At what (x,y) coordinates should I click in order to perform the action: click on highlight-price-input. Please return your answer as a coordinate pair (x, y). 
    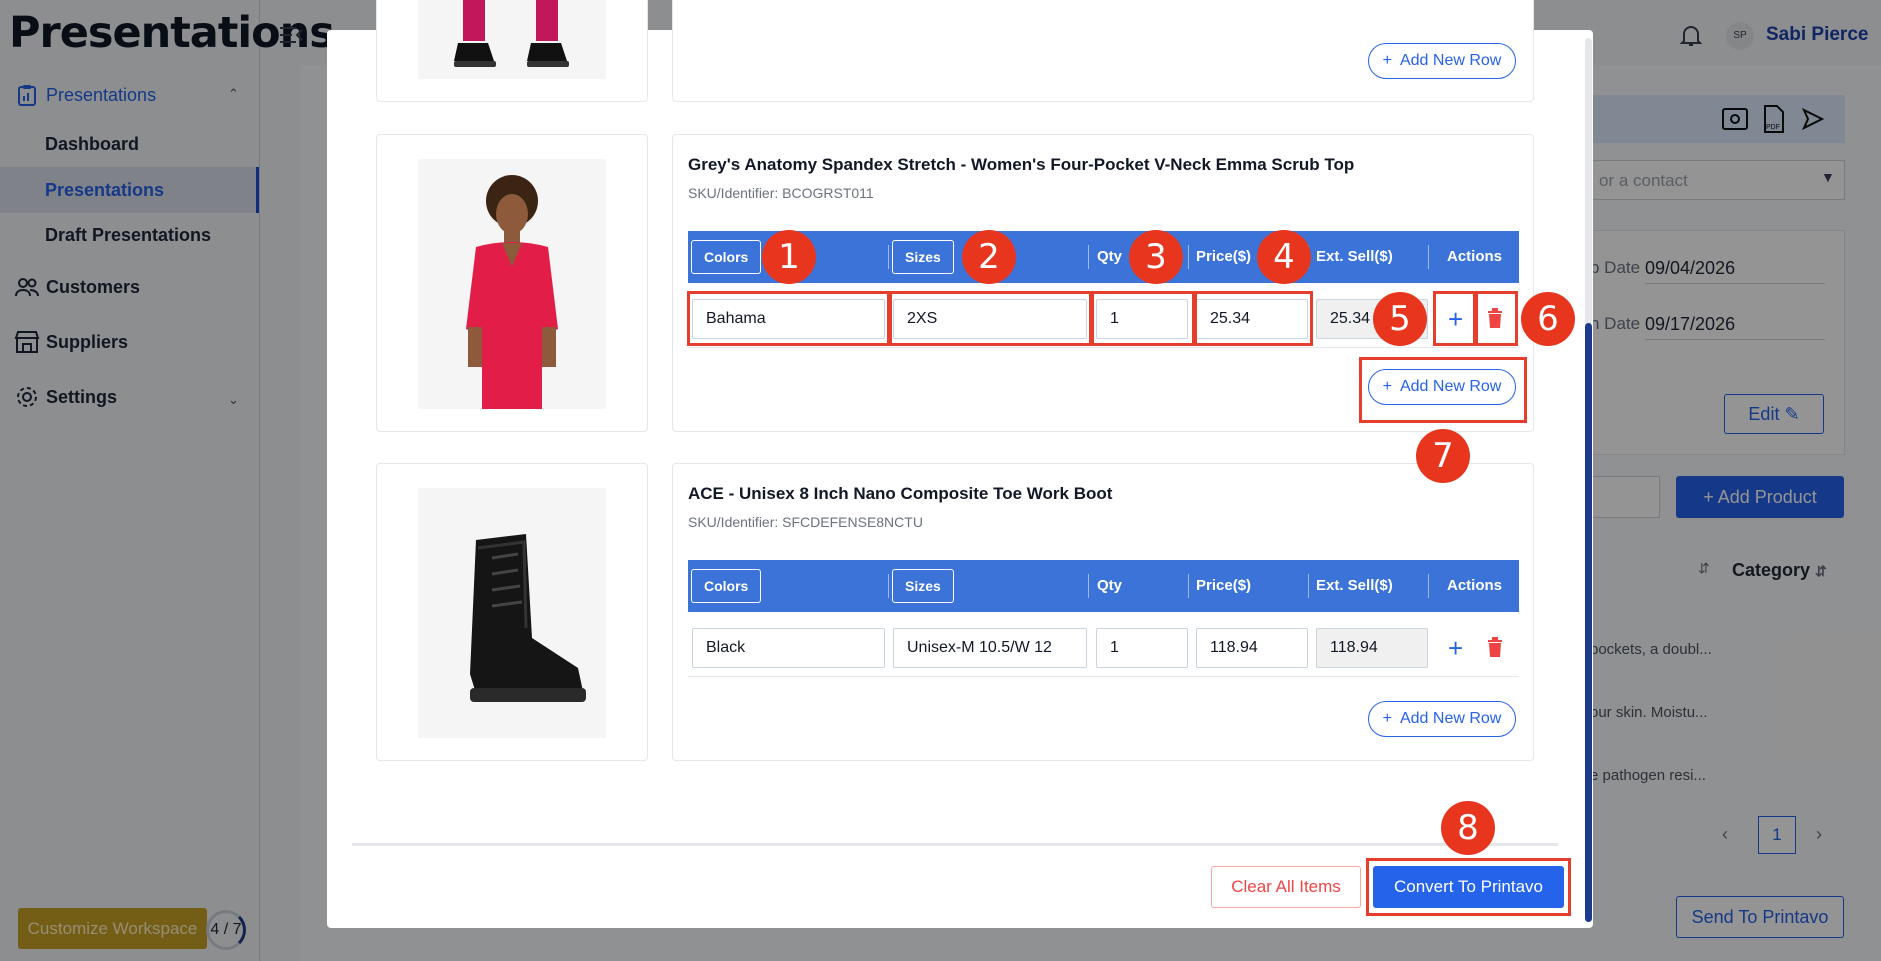
    Looking at the image, I should click on (1253, 318).